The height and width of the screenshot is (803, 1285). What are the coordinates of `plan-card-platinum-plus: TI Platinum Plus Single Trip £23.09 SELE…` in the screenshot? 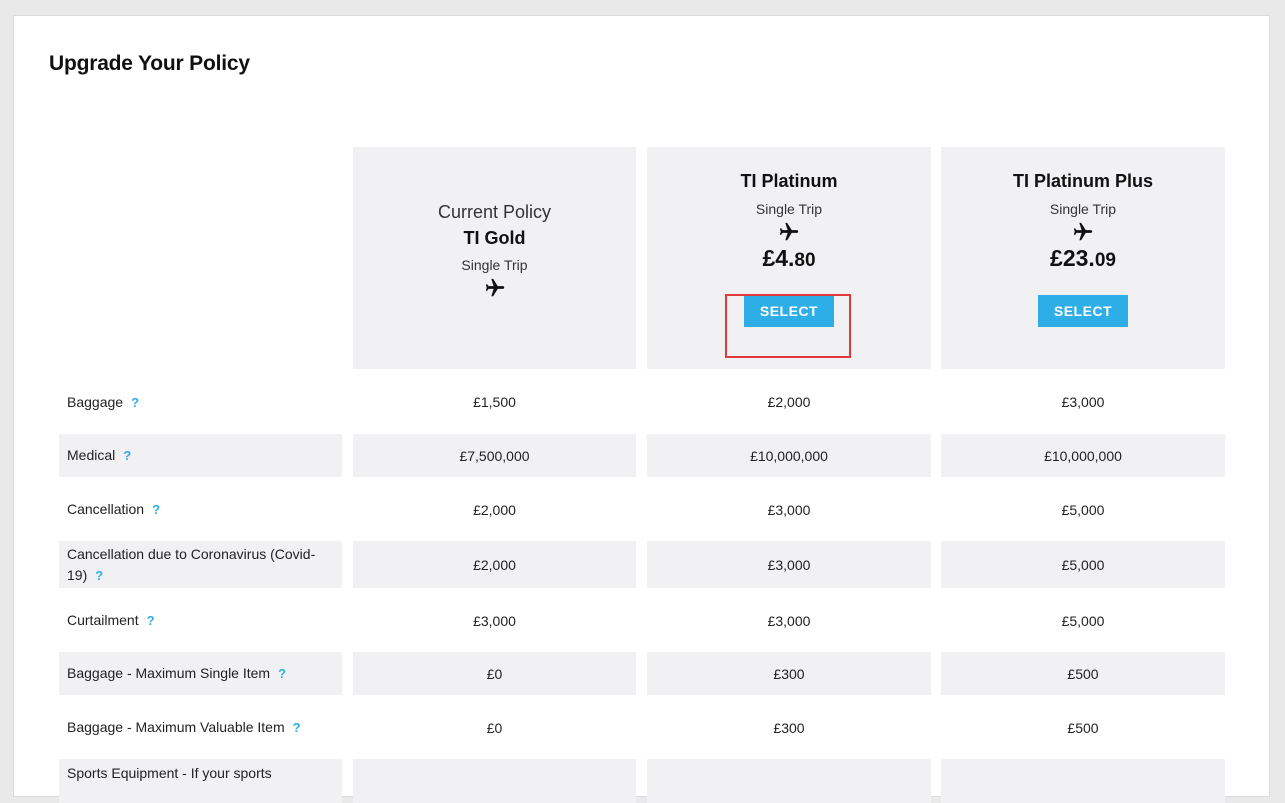 It's located at (1083, 258).